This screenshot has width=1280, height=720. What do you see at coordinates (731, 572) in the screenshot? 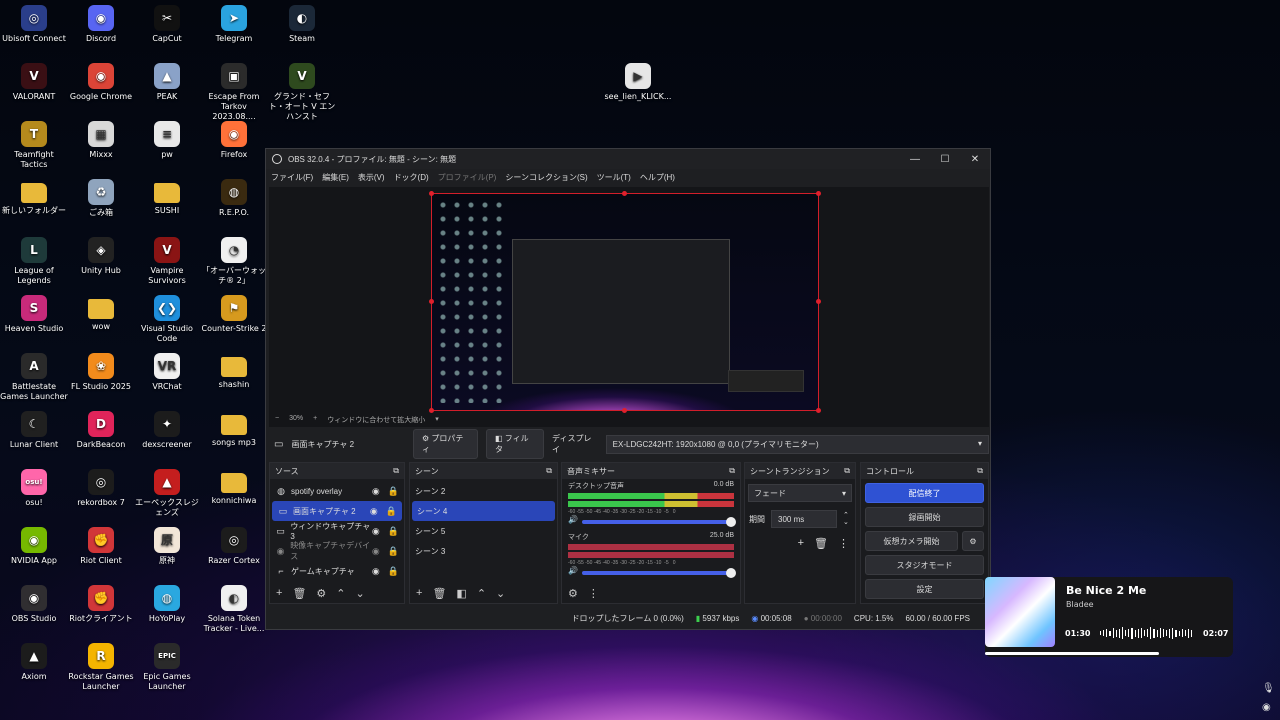
I see `slider-knob` at bounding box center [731, 572].